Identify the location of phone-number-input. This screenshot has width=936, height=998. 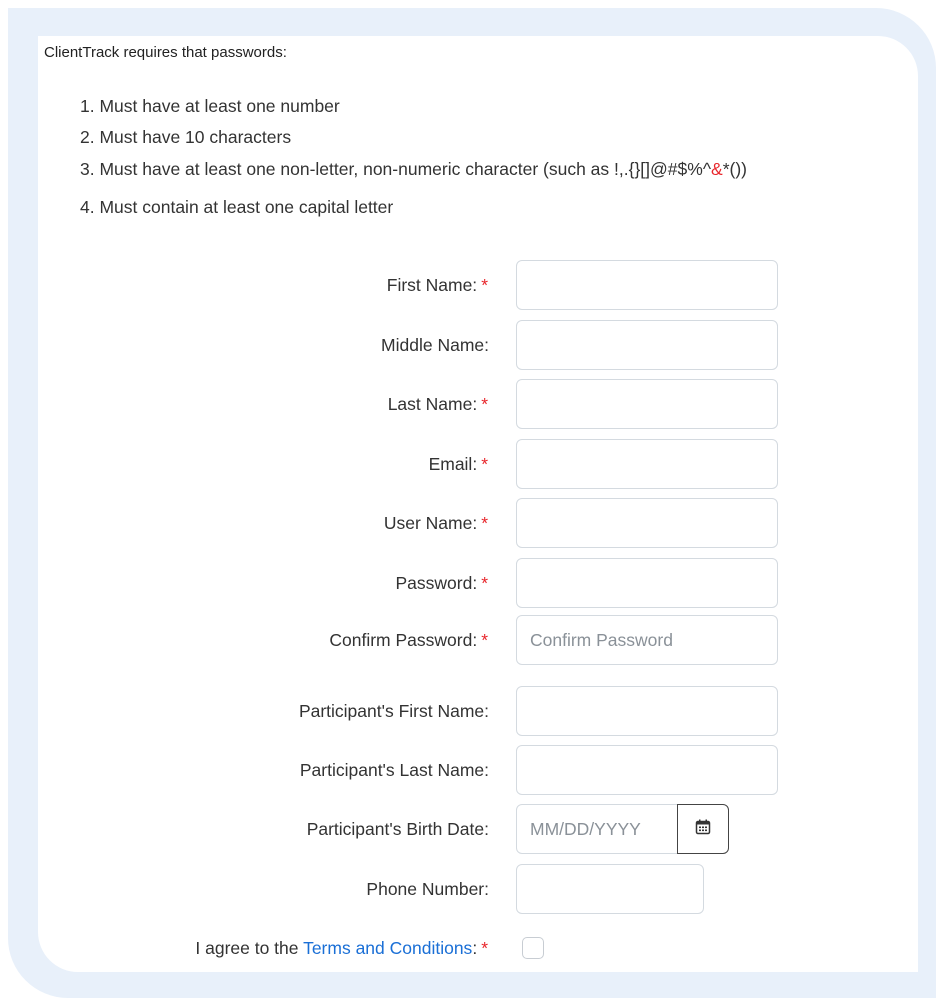
(610, 889).